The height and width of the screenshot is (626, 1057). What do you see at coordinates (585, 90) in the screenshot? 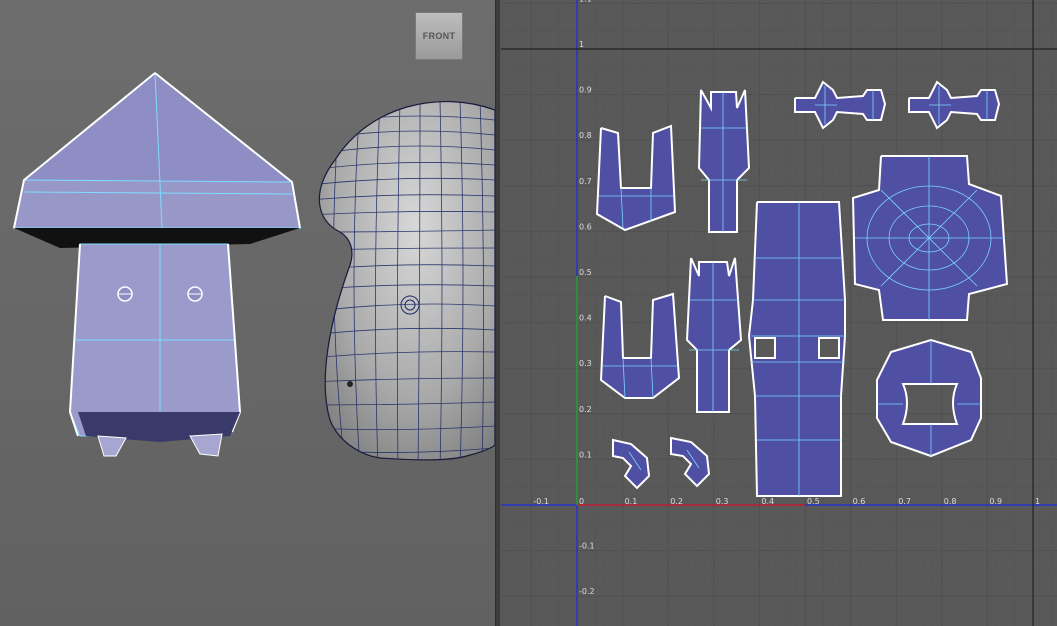
I see `v-tick-label: 0.9` at bounding box center [585, 90].